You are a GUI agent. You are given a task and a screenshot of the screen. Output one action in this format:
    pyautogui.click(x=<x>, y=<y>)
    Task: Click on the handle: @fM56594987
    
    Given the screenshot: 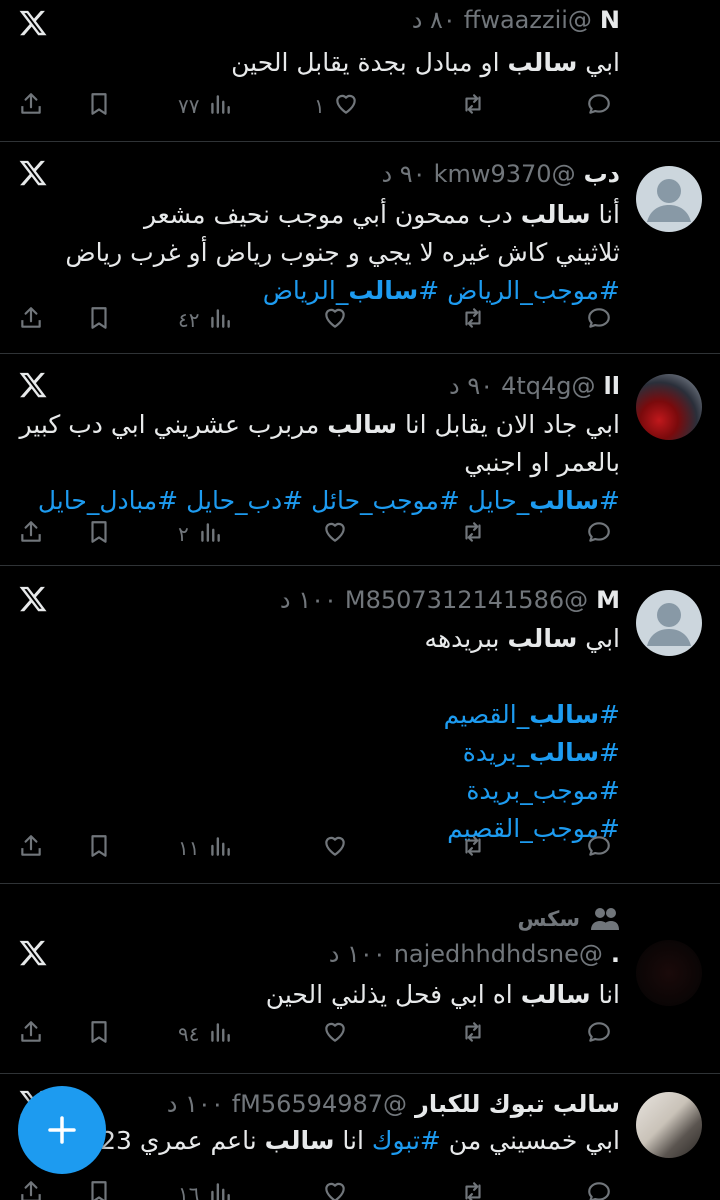 What is the action you would take?
    pyautogui.click(x=319, y=1104)
    